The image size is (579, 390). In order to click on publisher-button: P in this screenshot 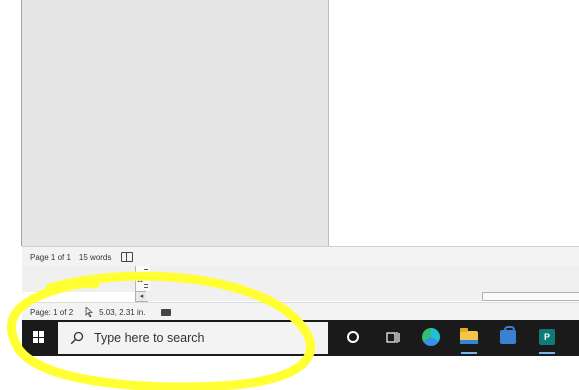, I will do `click(547, 337)`.